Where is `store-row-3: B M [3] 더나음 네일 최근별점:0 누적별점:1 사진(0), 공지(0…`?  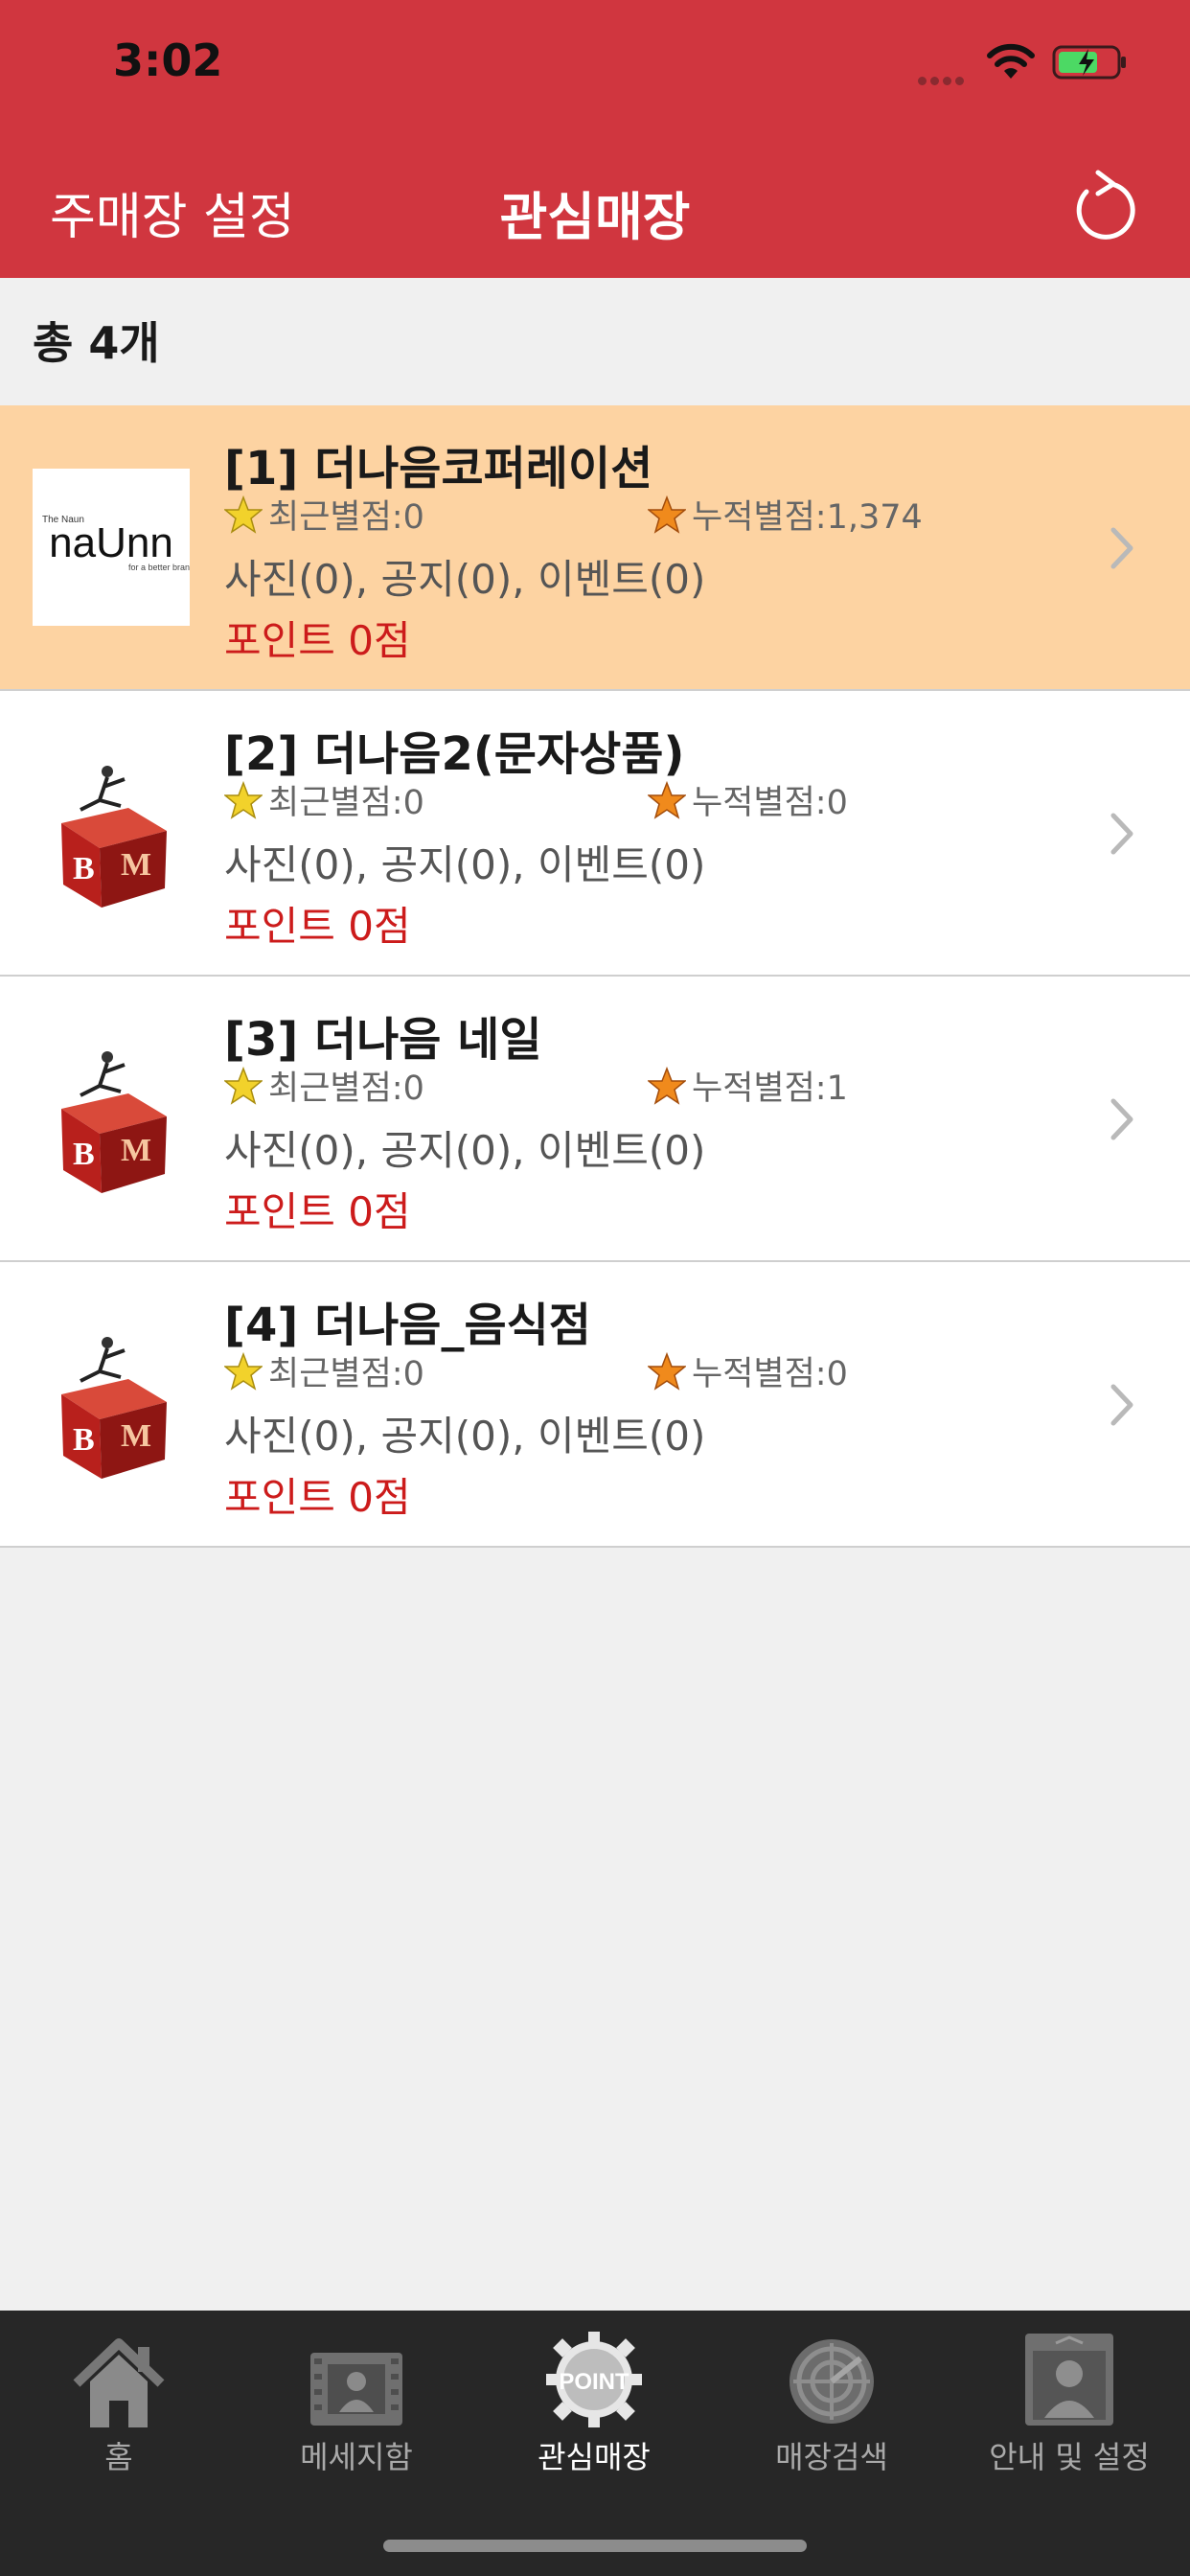
store-row-3: B M [3] 더나음 네일 최근별점:0 누적별점:1 사진(0), 공지(0… is located at coordinates (595, 1119).